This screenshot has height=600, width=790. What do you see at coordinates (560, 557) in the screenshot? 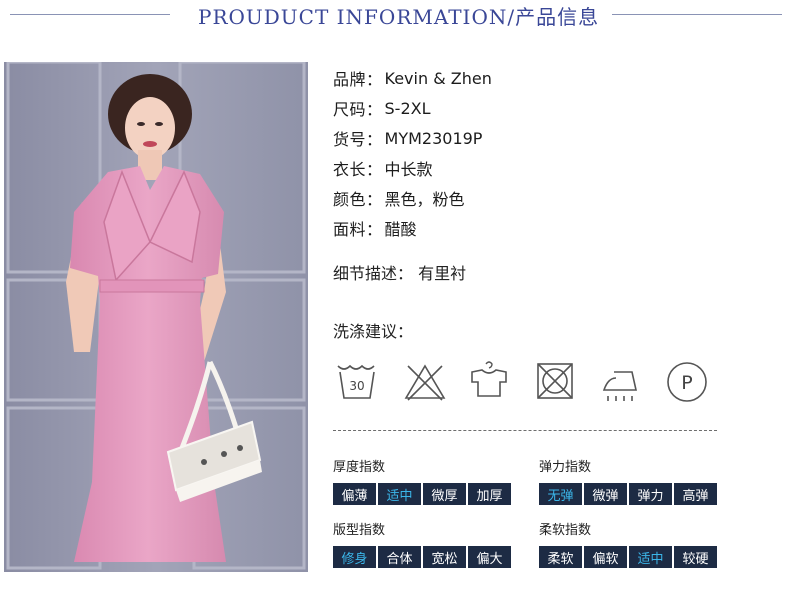
I see `index-option: 柔软` at bounding box center [560, 557].